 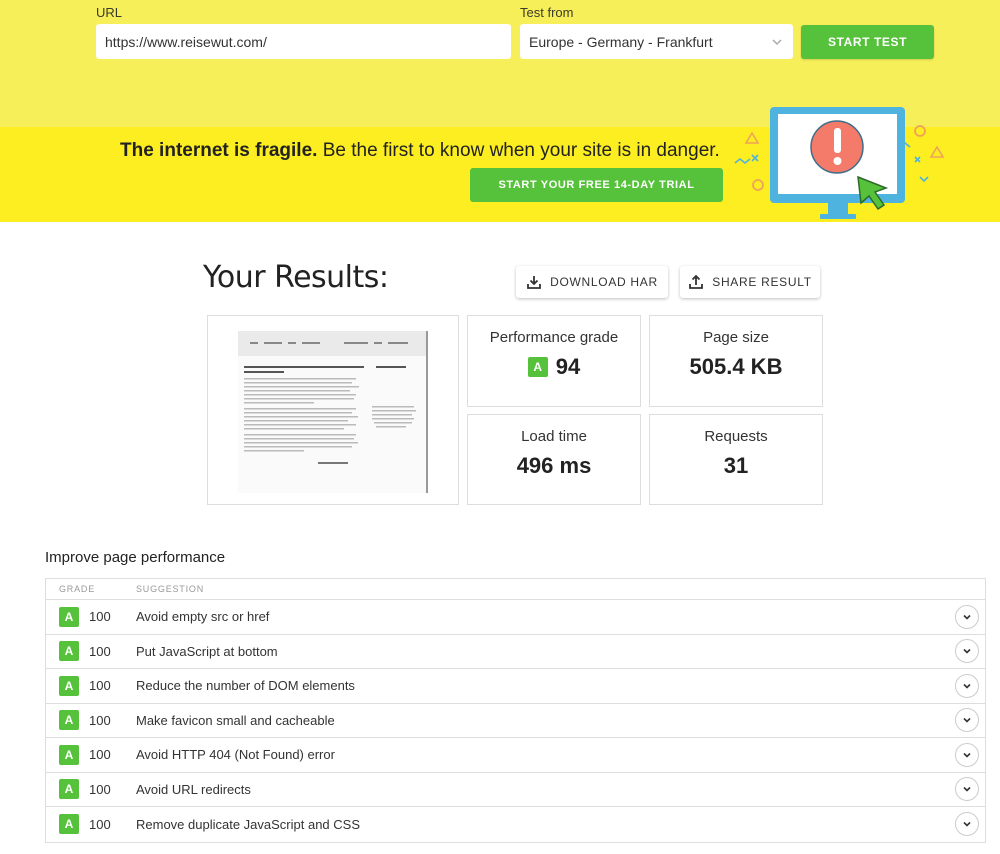 I want to click on requests-label: Requests, so click(x=736, y=436).